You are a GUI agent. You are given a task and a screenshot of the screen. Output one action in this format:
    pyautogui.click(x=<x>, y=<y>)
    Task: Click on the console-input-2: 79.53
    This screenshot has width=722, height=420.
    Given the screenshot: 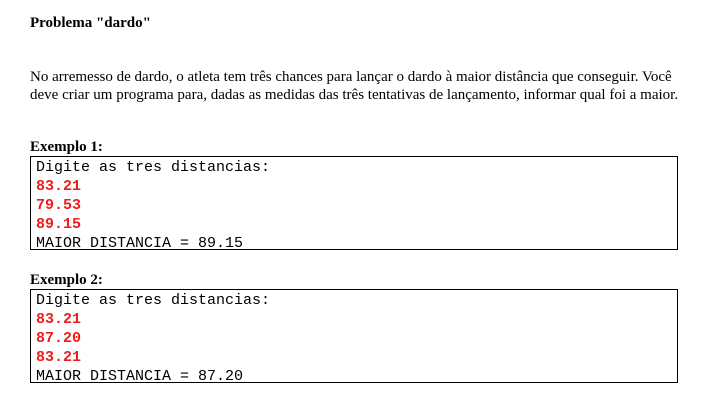 What is the action you would take?
    pyautogui.click(x=59, y=205)
    